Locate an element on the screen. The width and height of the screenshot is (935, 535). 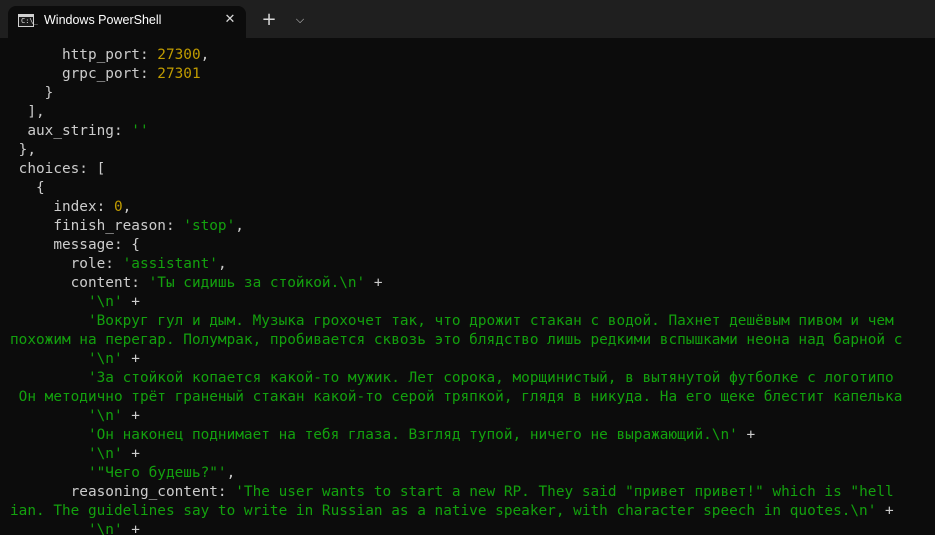
terminal-line: choices: [ is located at coordinates (58, 169).